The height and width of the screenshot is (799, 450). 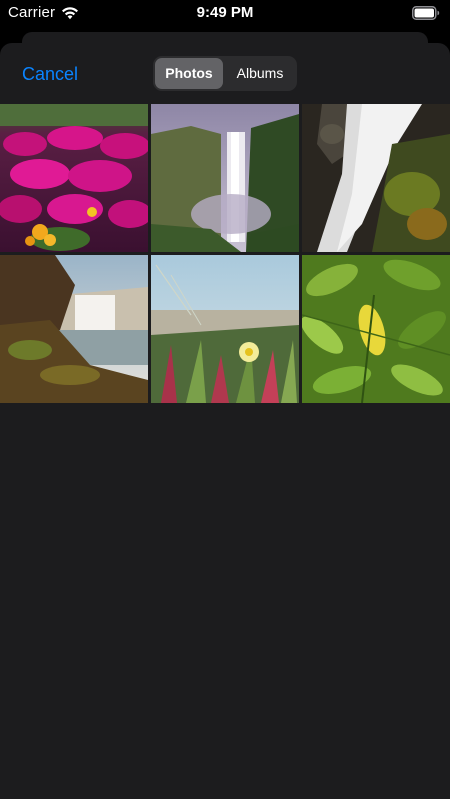 I want to click on source-segmented-control: Photos Albums, so click(x=225, y=73).